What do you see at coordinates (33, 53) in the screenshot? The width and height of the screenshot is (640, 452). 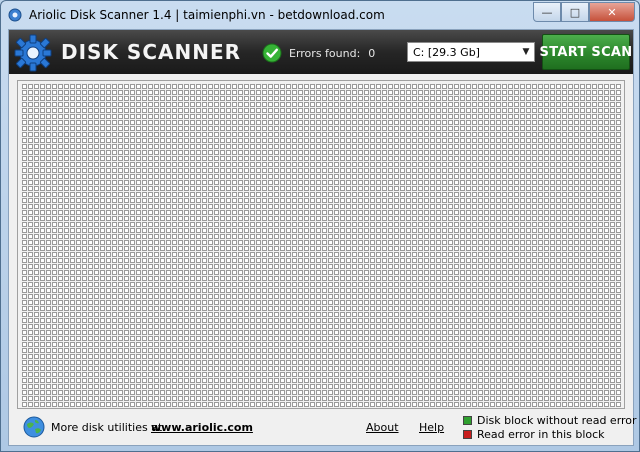 I see `gear-icon` at bounding box center [33, 53].